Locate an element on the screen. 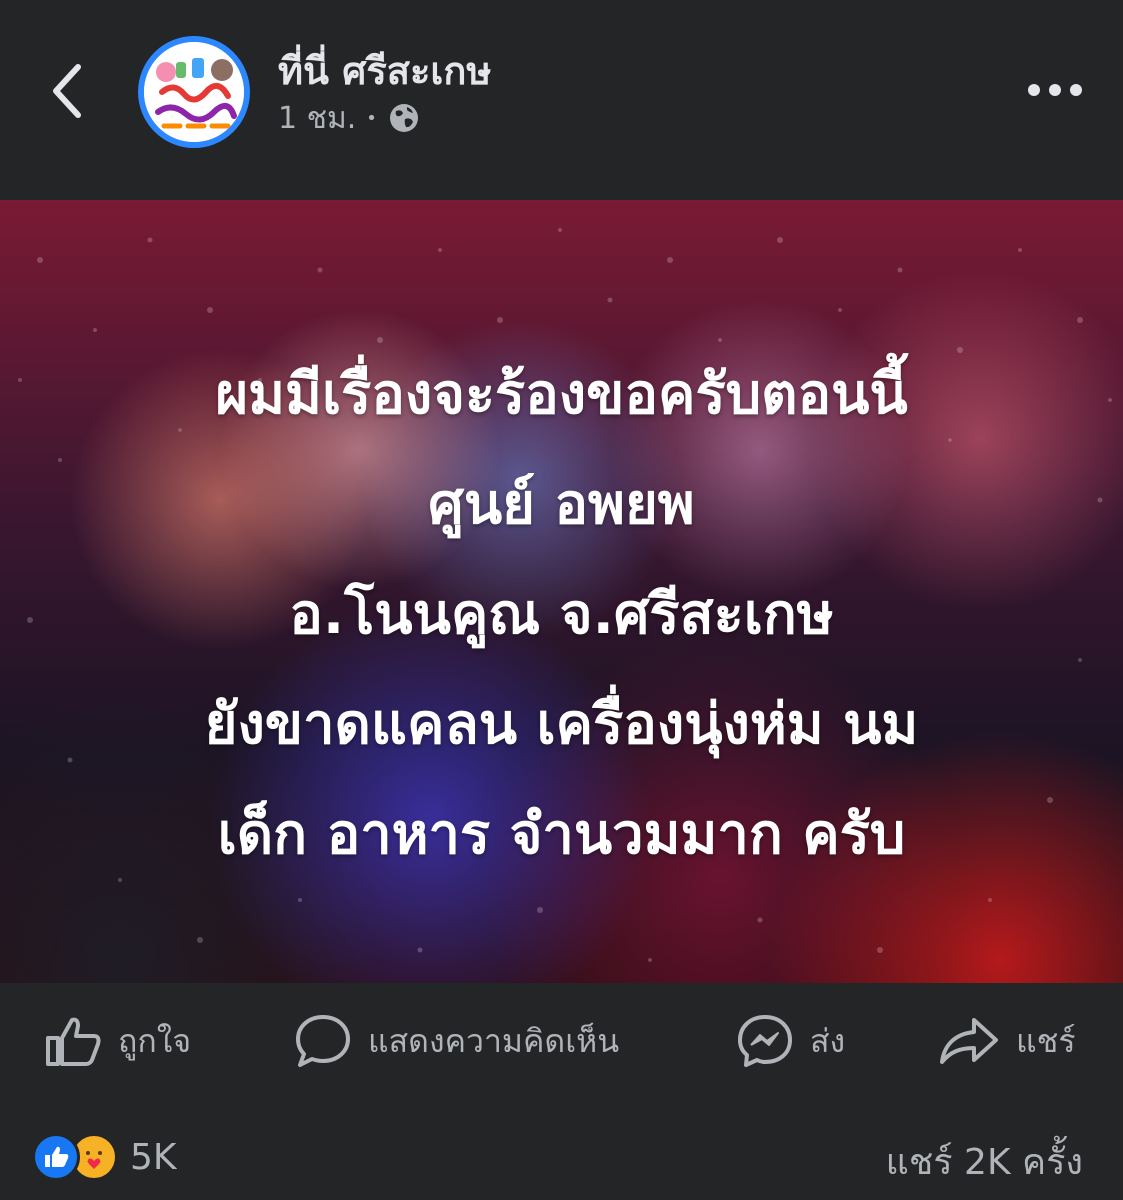 This screenshot has height=1200, width=1123. page-avatar is located at coordinates (194, 92).